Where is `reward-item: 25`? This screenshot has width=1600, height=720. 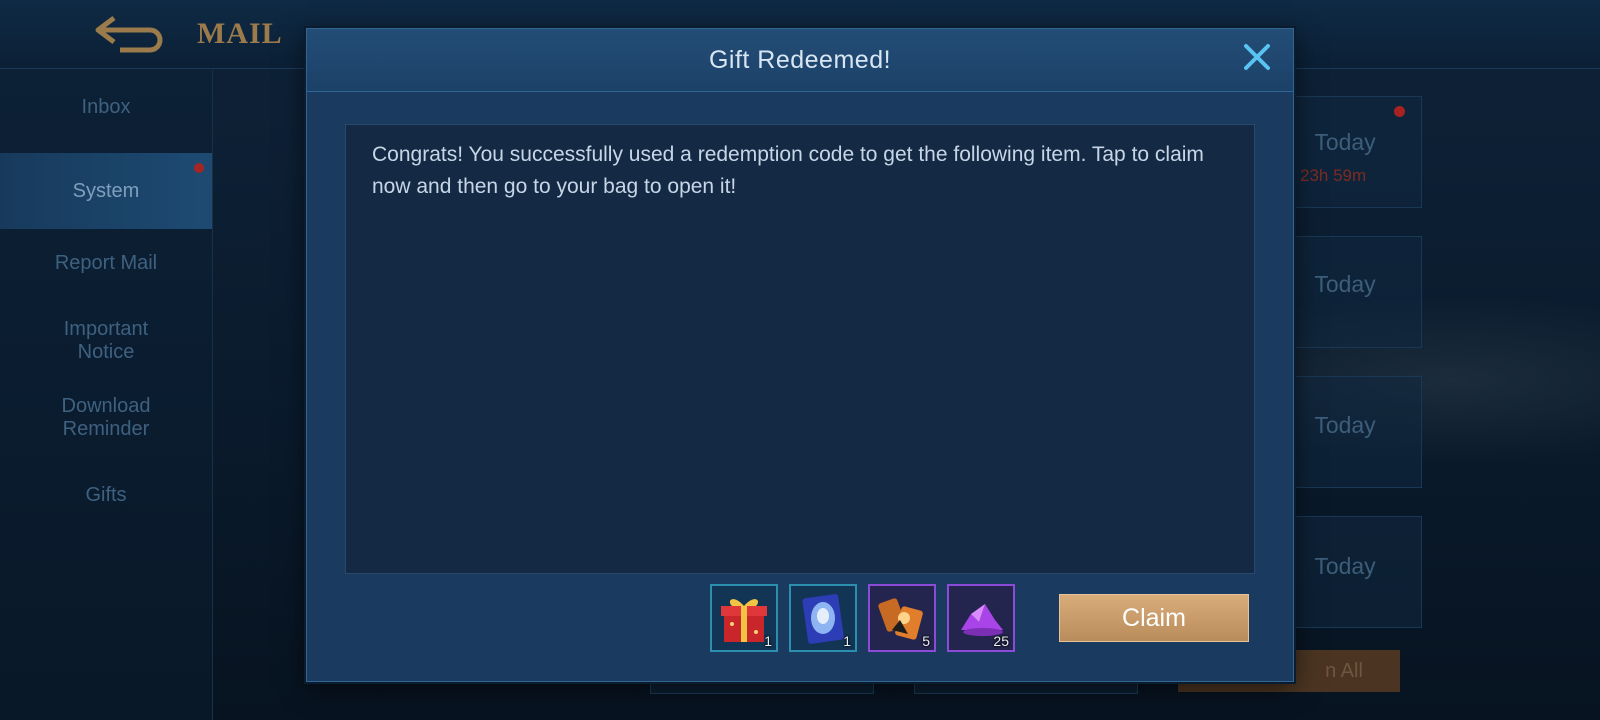
reward-item: 25 is located at coordinates (981, 618).